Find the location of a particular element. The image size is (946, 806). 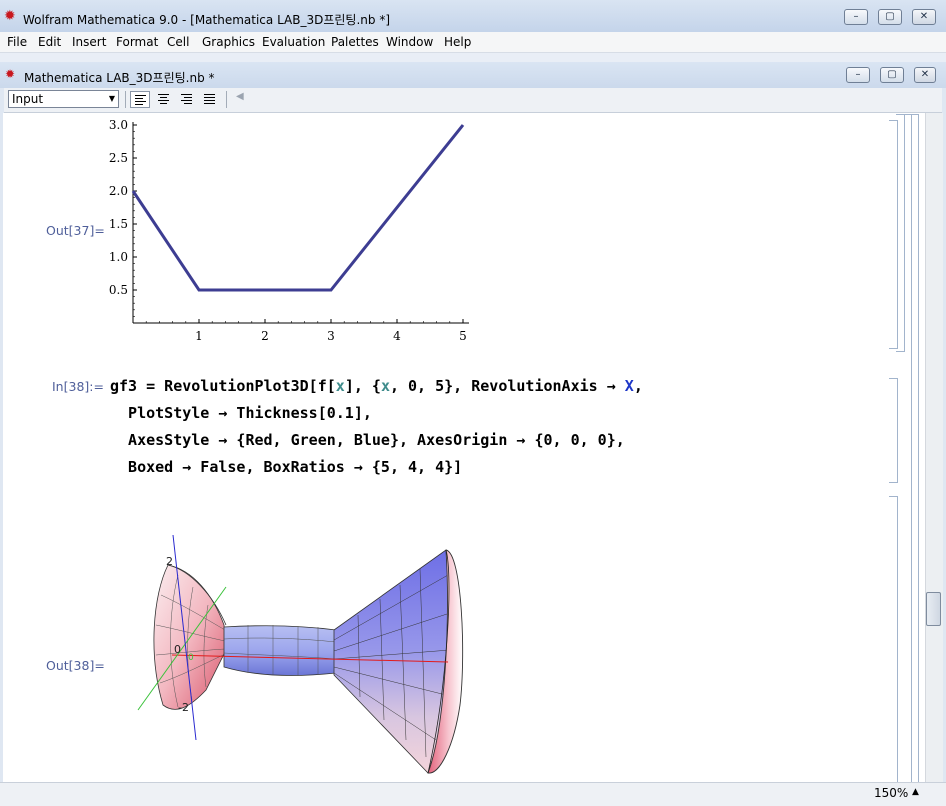

zoom-menu-arrow-icon: ▲ is located at coordinates (915, 792).